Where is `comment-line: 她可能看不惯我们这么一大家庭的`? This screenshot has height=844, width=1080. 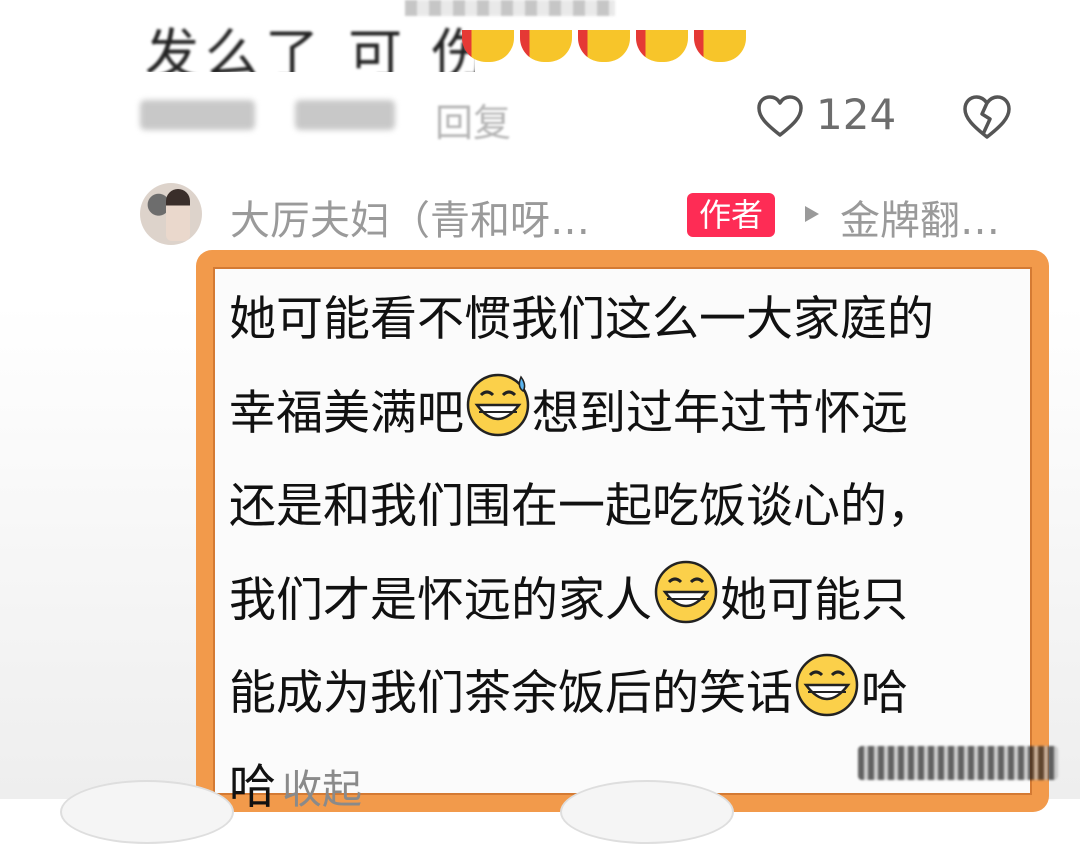 comment-line: 她可能看不惯我们这么一大家庭的 is located at coordinates (581, 319).